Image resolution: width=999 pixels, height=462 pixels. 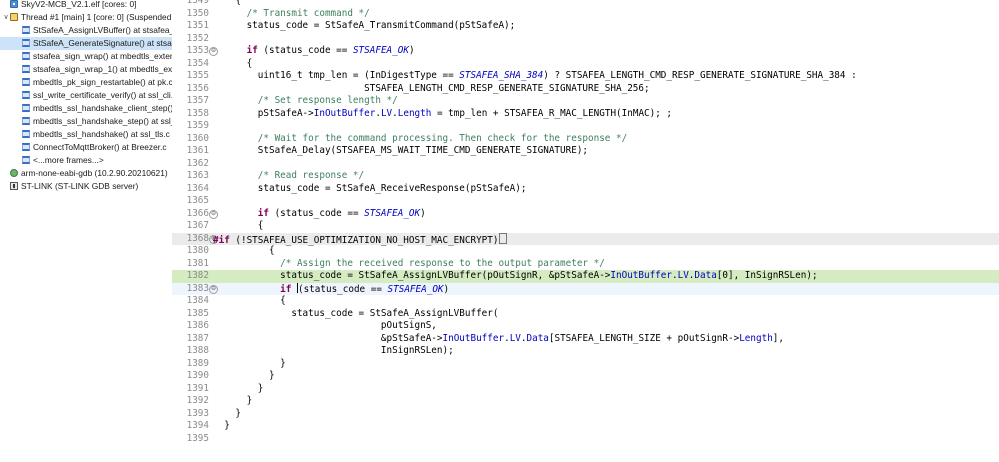 What do you see at coordinates (86, 134) in the screenshot?
I see `debug-tree-row: mbedtls_ssl_handshake() at ssl_tls.c` at bounding box center [86, 134].